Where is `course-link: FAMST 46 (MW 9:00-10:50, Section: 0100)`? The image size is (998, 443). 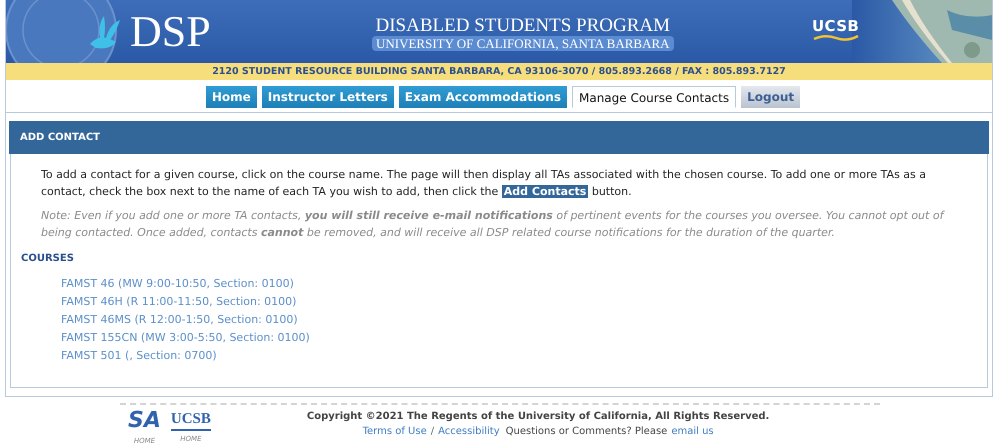
course-link: FAMST 46 (MW 9:00-10:50, Section: 0100) is located at coordinates (177, 284).